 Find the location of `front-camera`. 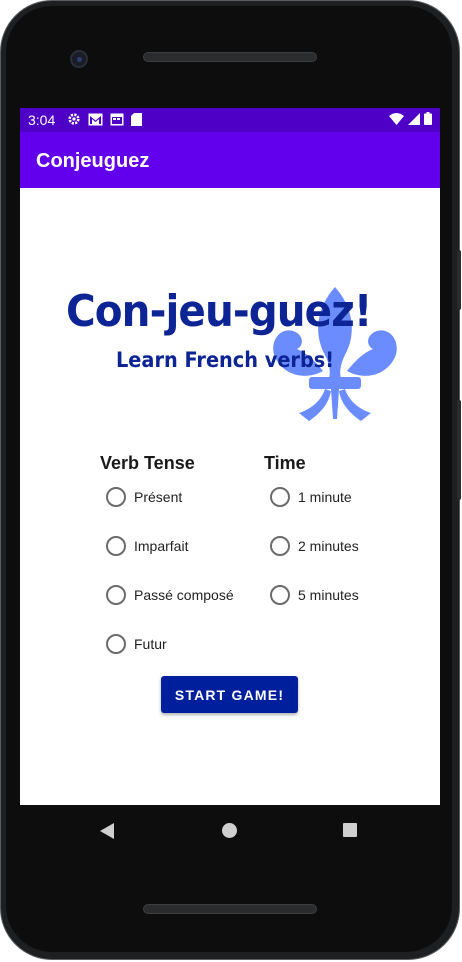

front-camera is located at coordinates (79, 59).